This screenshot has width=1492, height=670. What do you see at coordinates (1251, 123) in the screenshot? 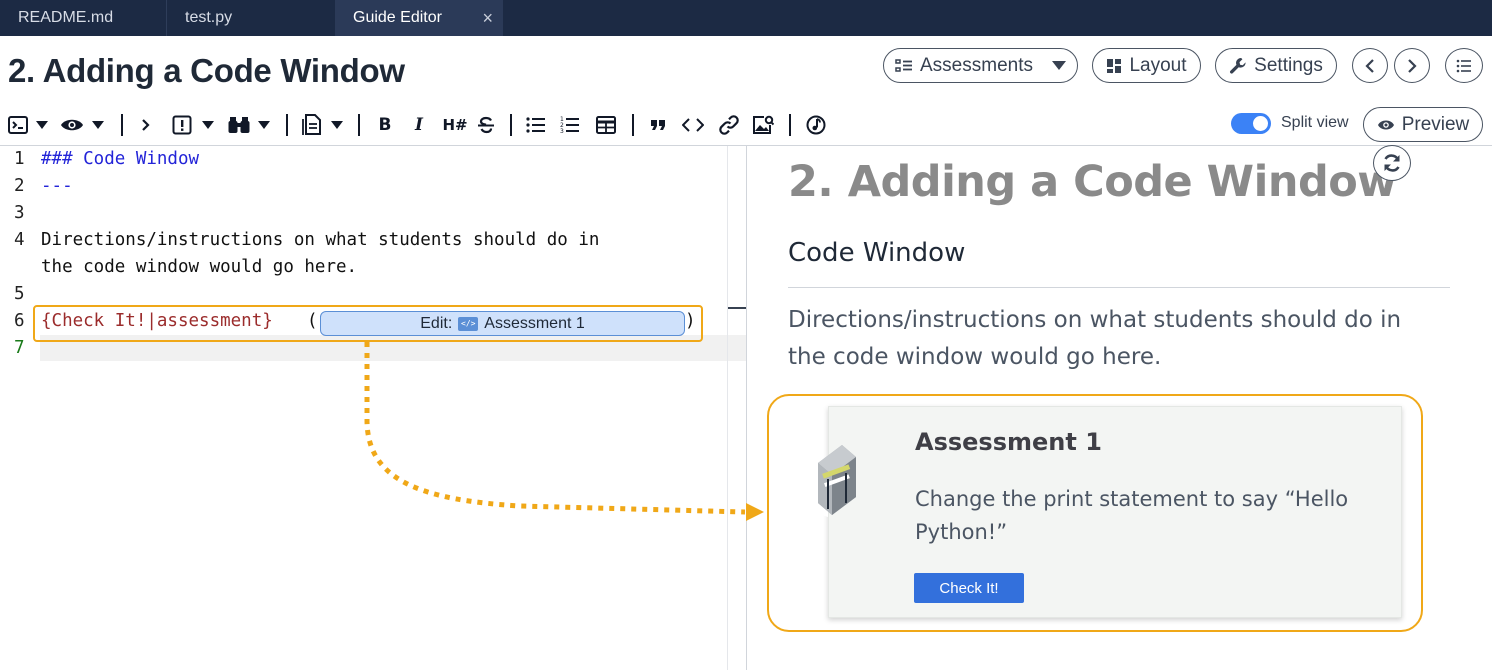
I see `split-view-toggle` at bounding box center [1251, 123].